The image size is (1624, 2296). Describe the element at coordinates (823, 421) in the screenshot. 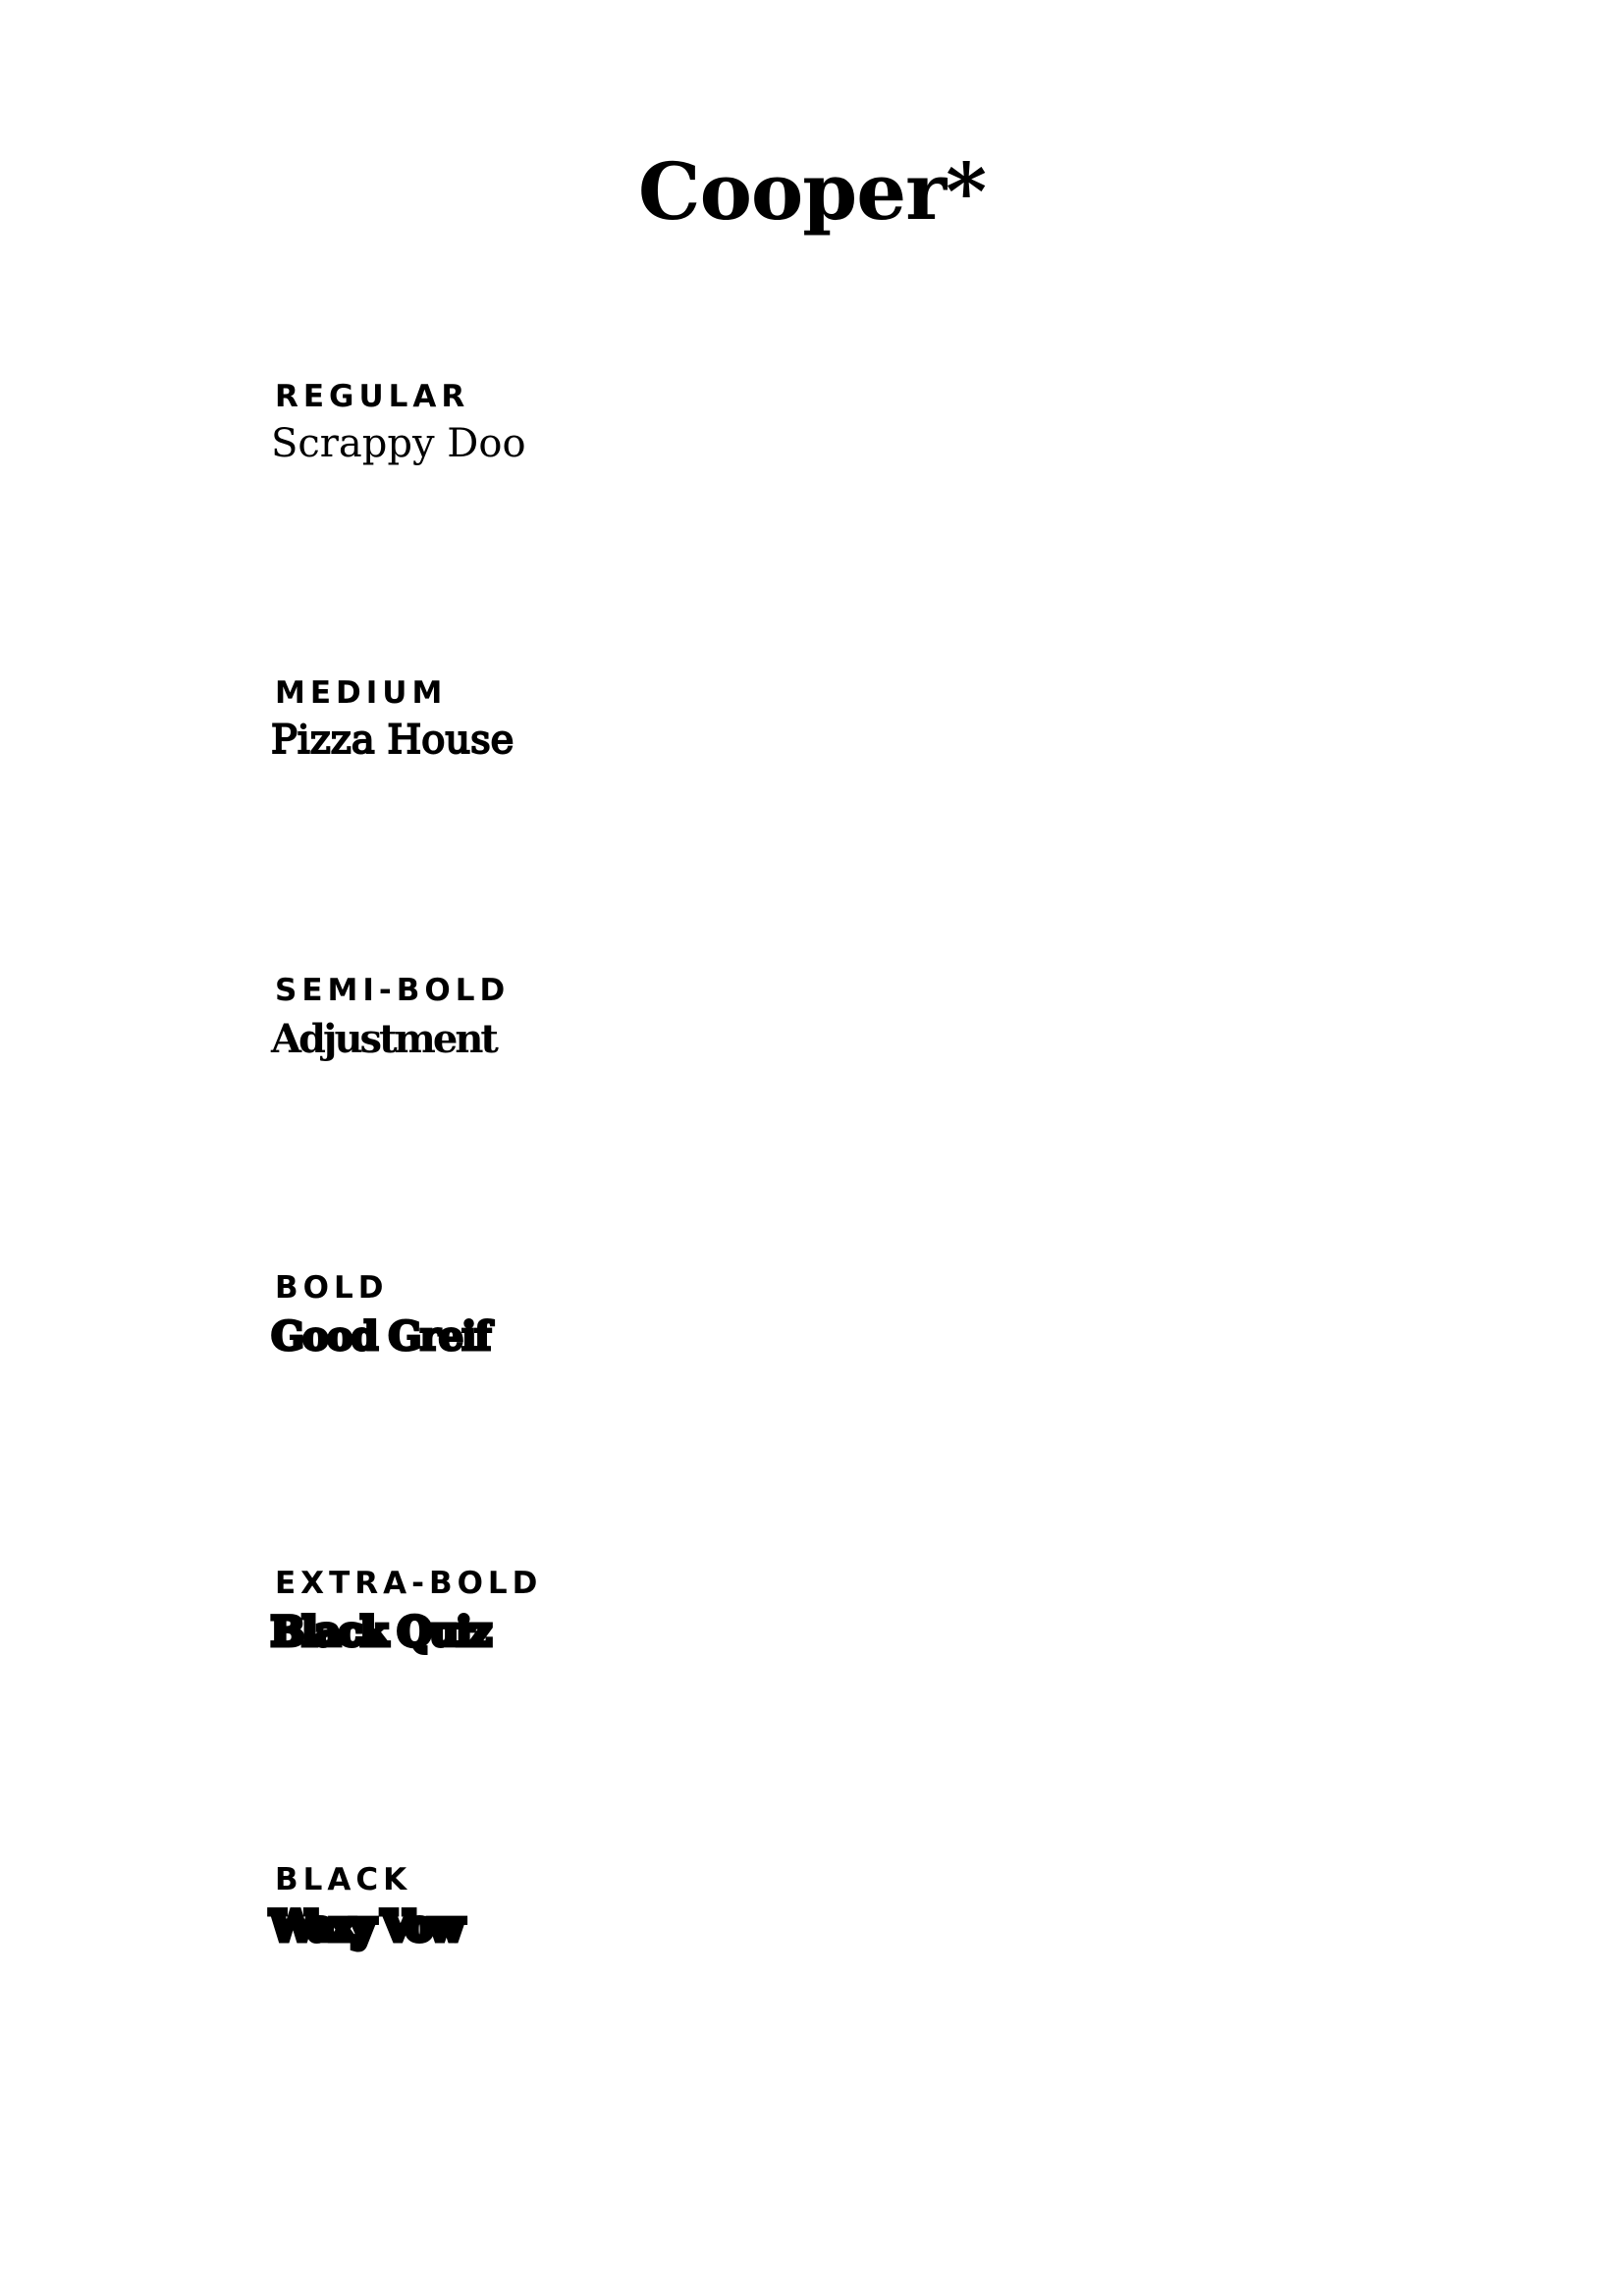

I see `specimen-regular: REGULAR Scrappy Doo` at that location.